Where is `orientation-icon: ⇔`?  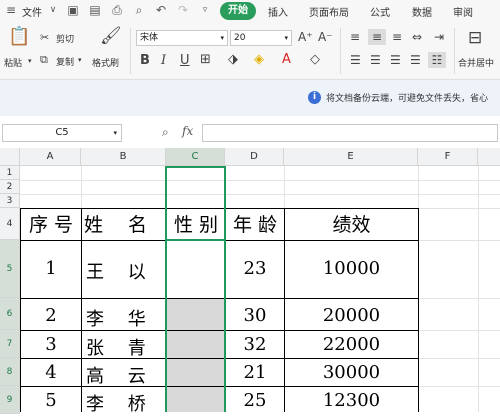 orientation-icon: ⇔ is located at coordinates (417, 37).